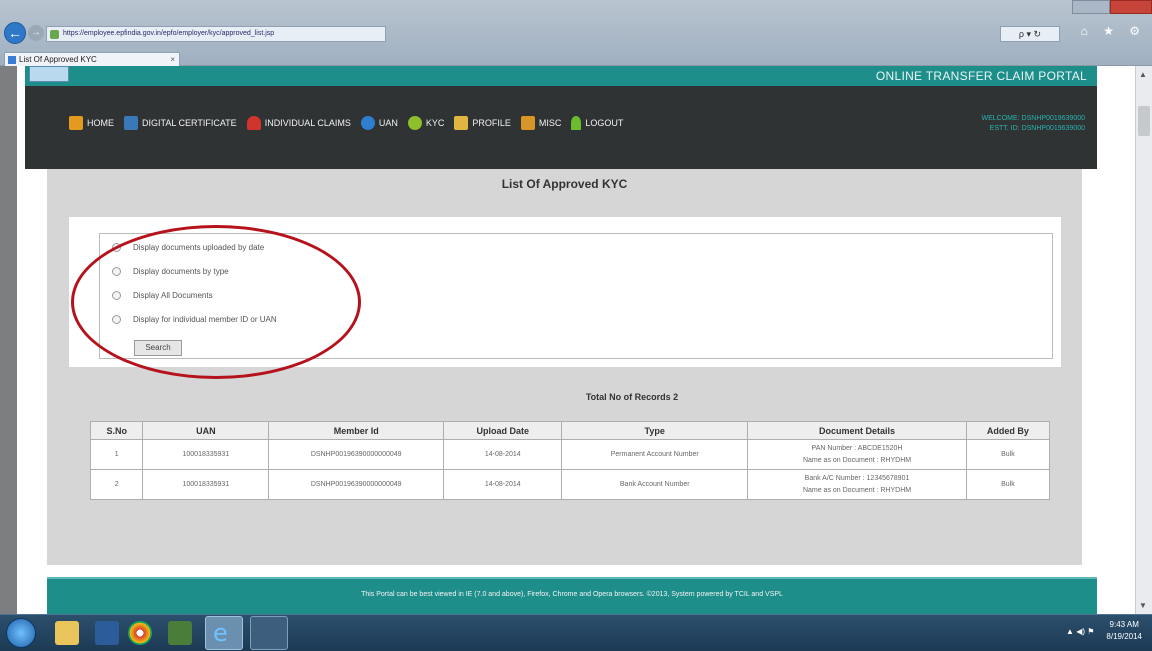  Describe the element at coordinates (1037, 128) in the screenshot. I see `establishment-id: ESTT. ID: DSNHP0019639000` at that location.